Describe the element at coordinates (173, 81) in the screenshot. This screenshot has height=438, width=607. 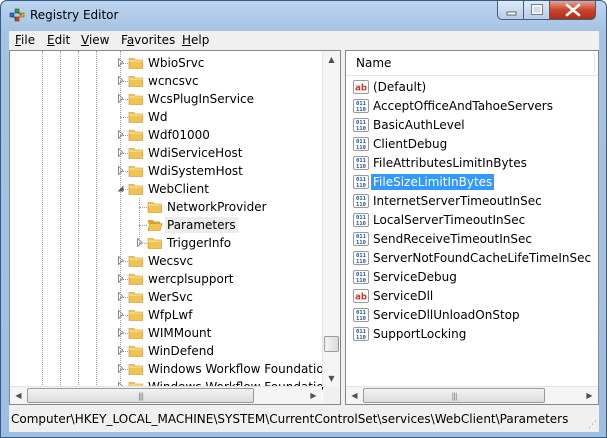
I see `tree-item-label: wcncsvc` at that location.